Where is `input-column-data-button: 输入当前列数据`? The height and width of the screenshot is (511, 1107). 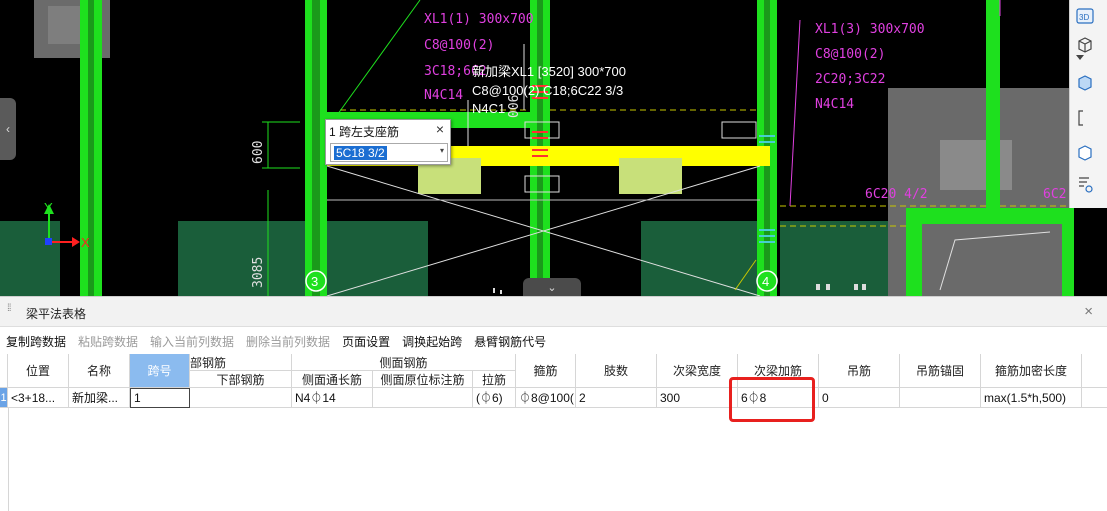 input-column-data-button: 输入当前列数据 is located at coordinates (192, 341).